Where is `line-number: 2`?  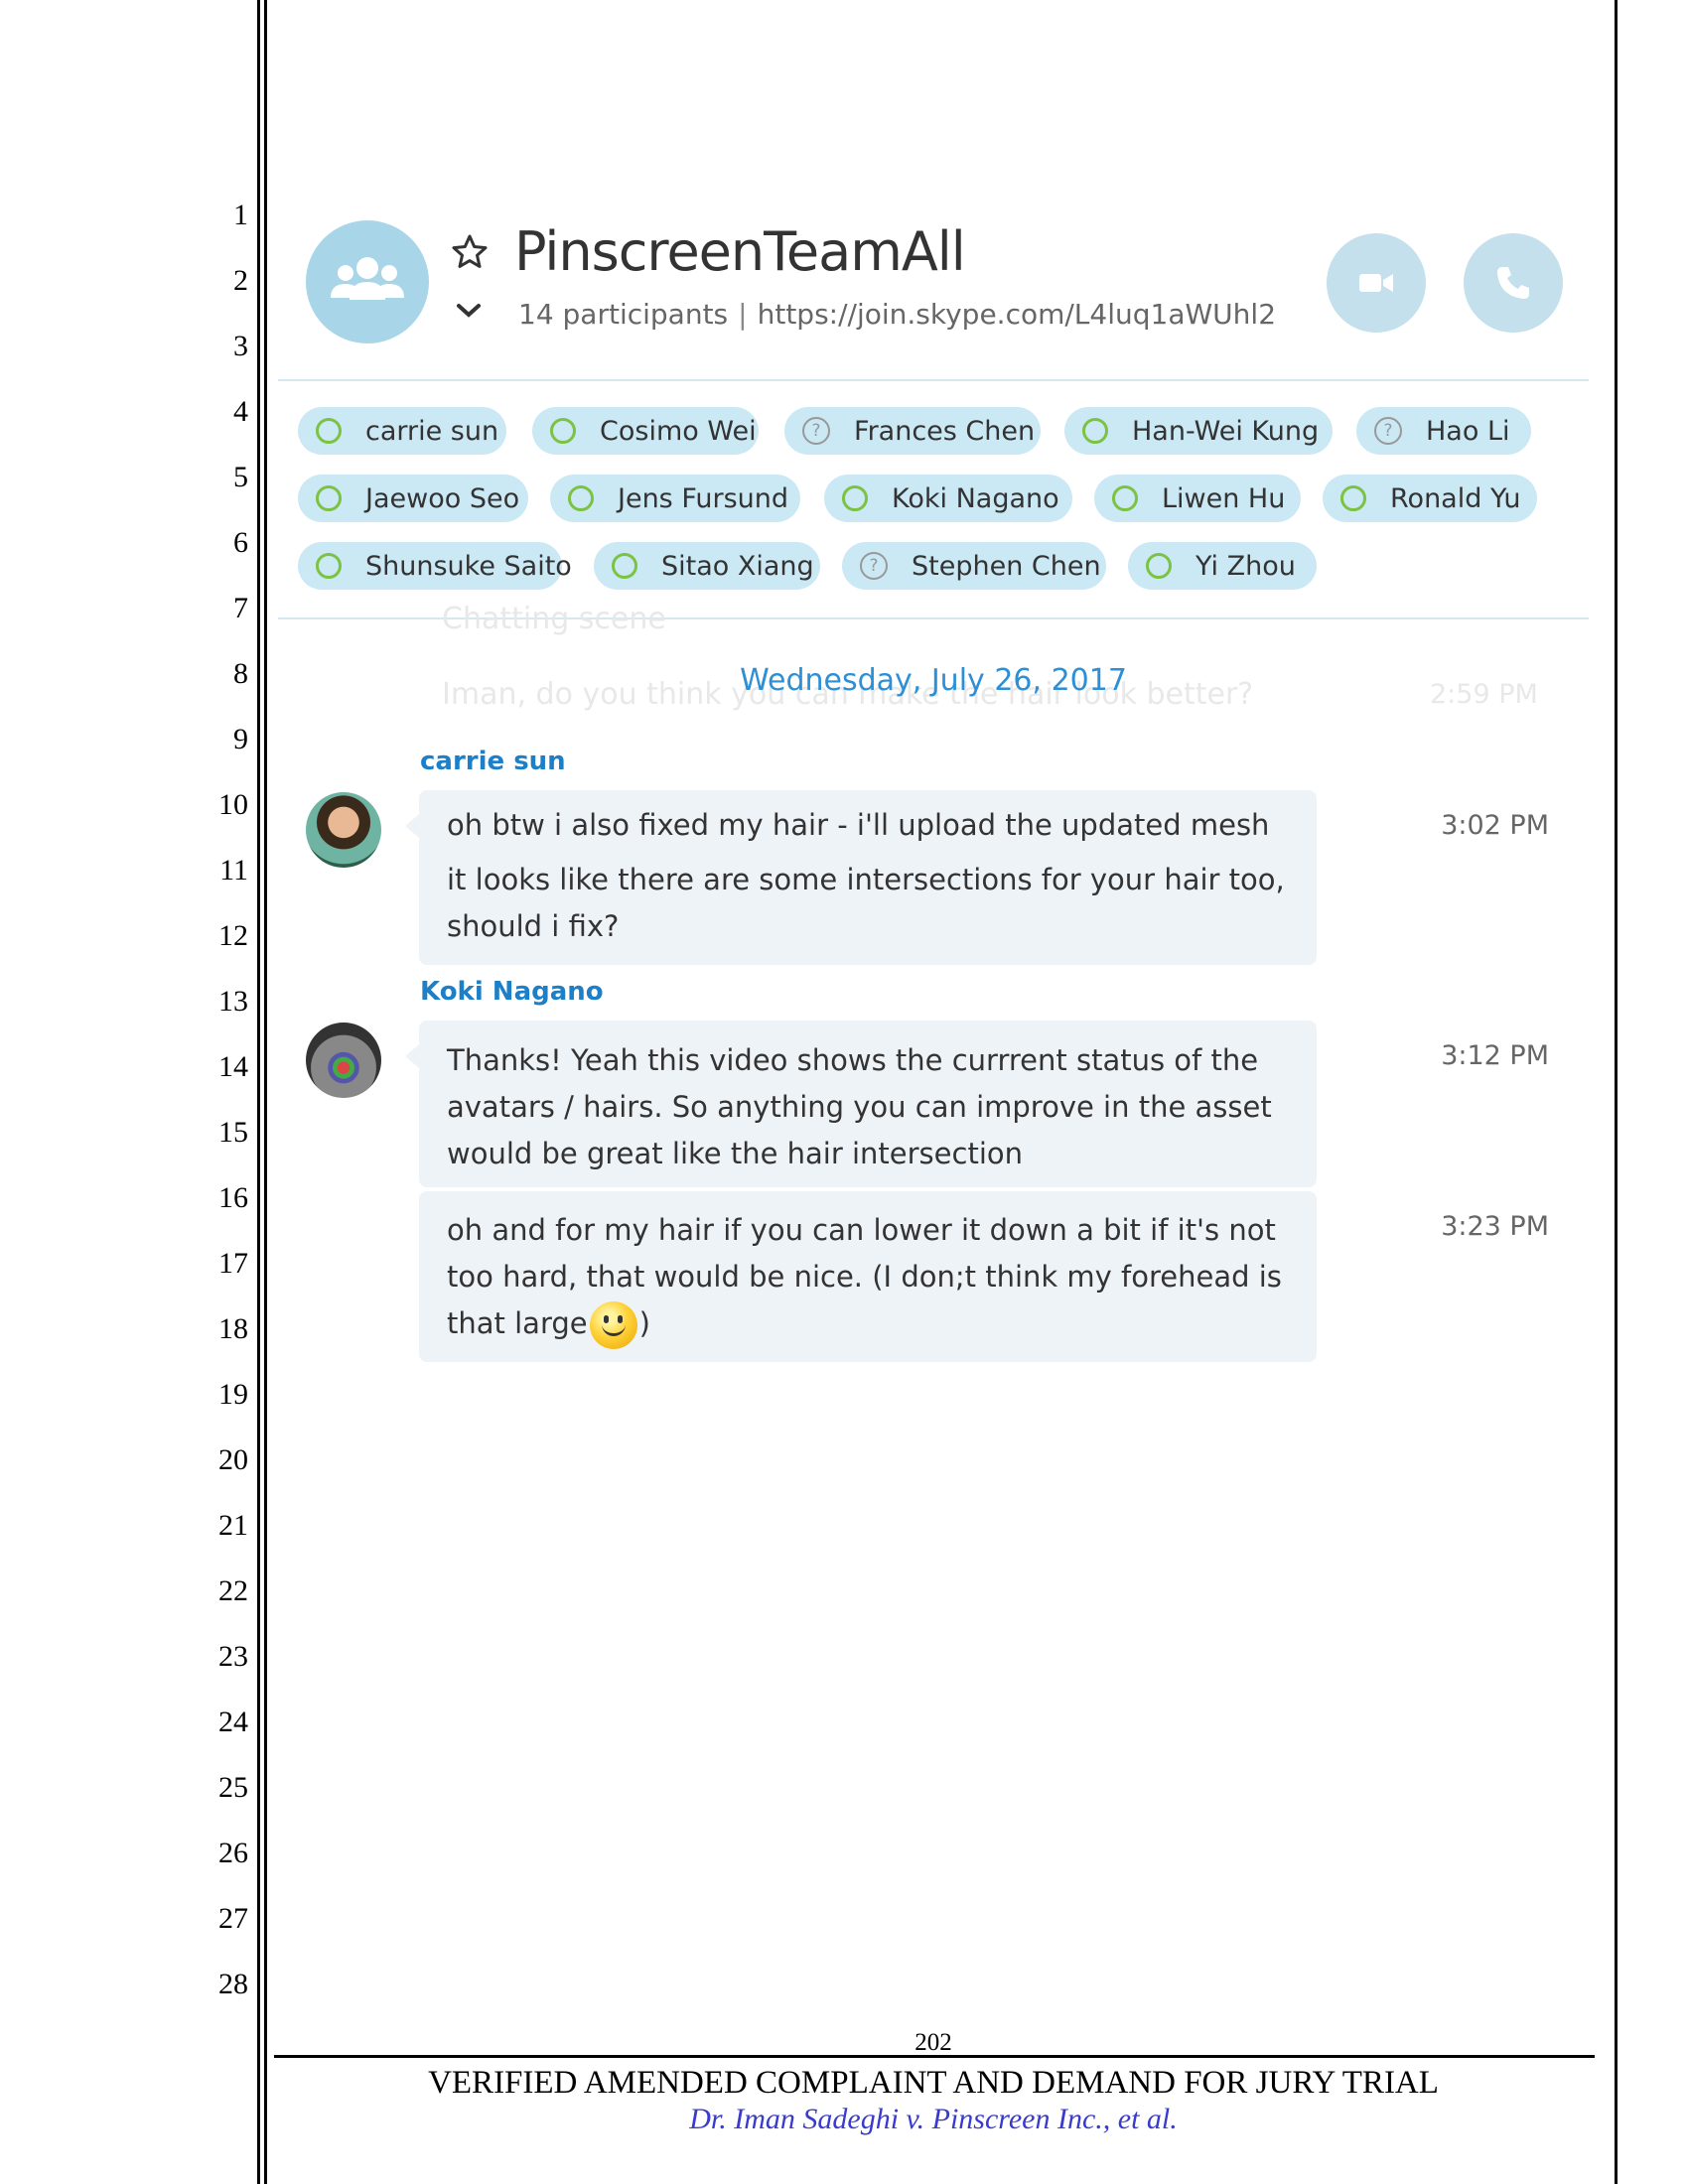
line-number: 2 is located at coordinates (240, 280).